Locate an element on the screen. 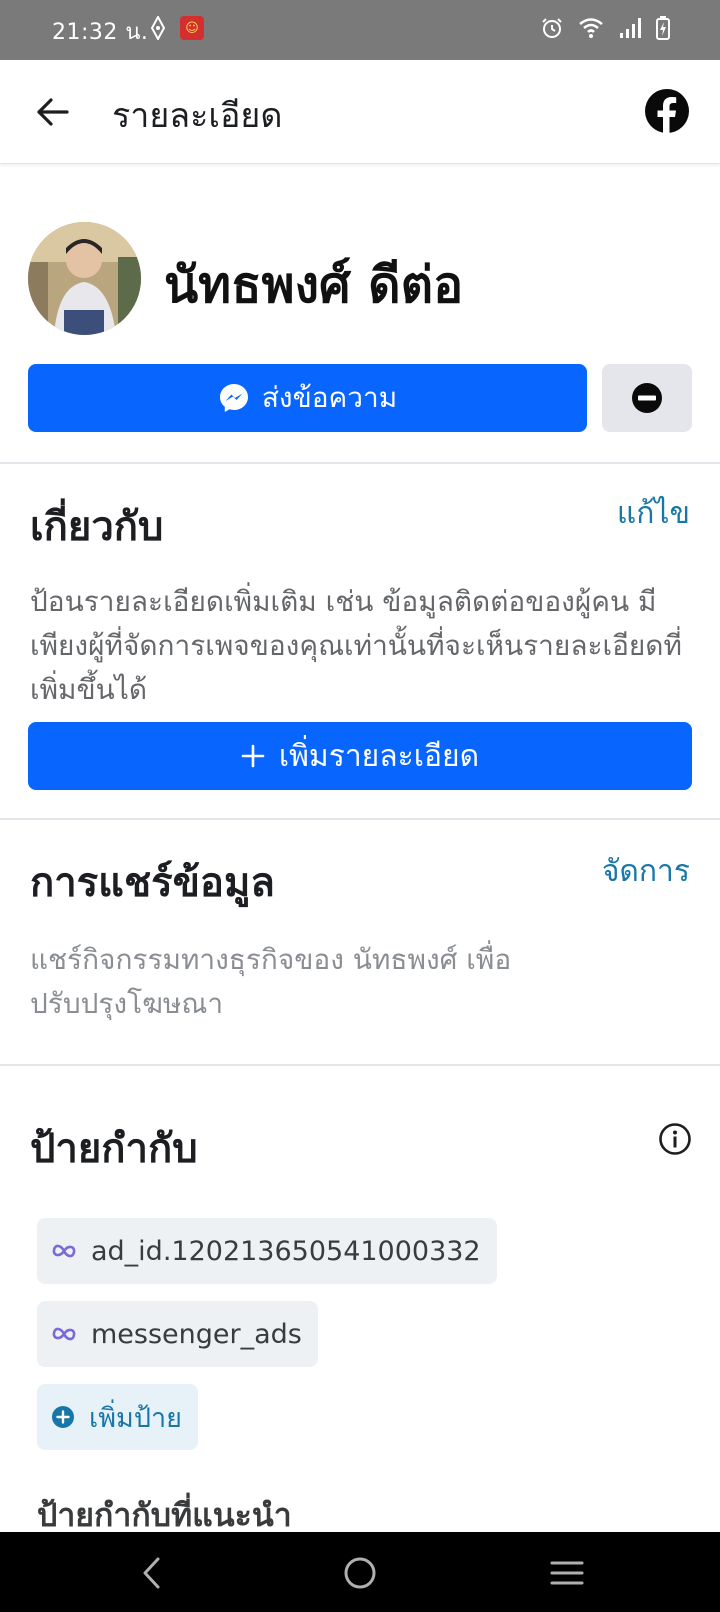 Image resolution: width=720 pixels, height=1612 pixels. data-sharing-title: การแชร์ข้อมูล is located at coordinates (152, 883).